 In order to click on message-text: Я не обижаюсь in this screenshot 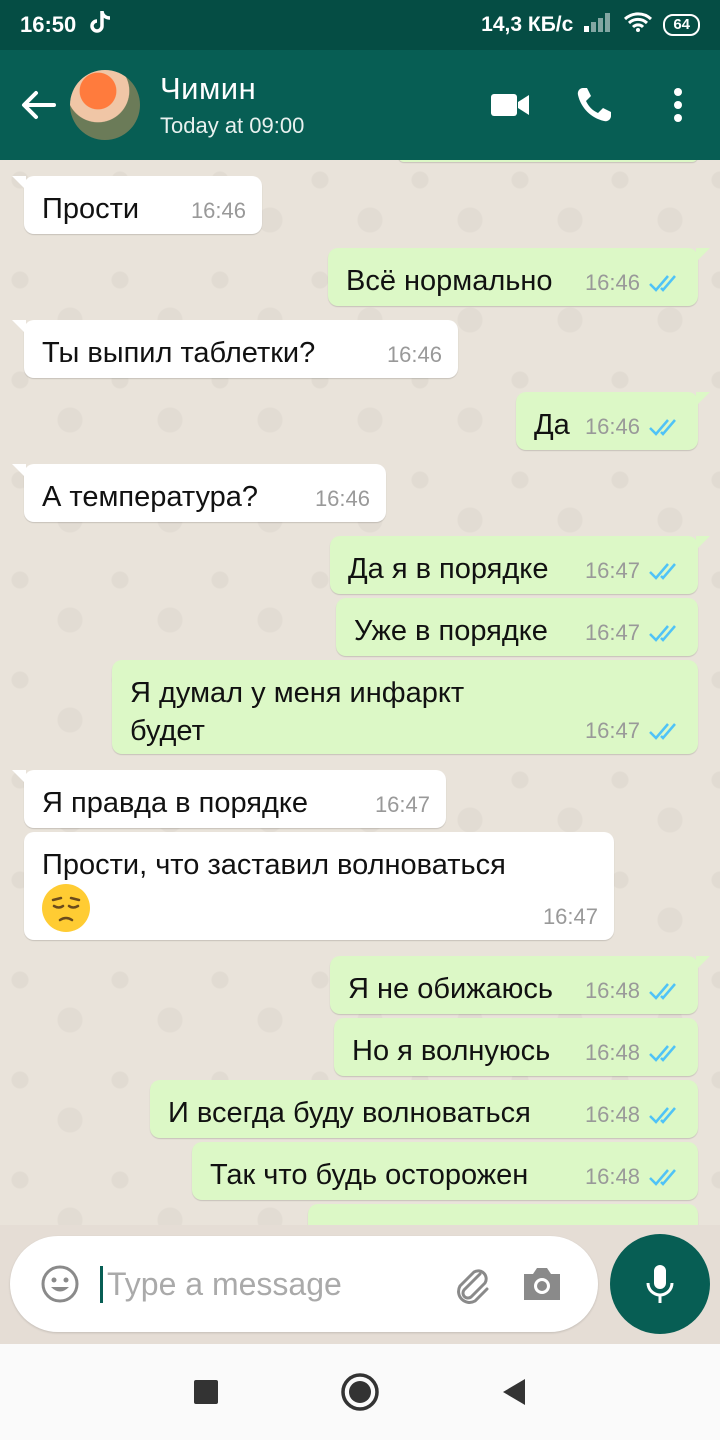, I will do `click(451, 989)`.